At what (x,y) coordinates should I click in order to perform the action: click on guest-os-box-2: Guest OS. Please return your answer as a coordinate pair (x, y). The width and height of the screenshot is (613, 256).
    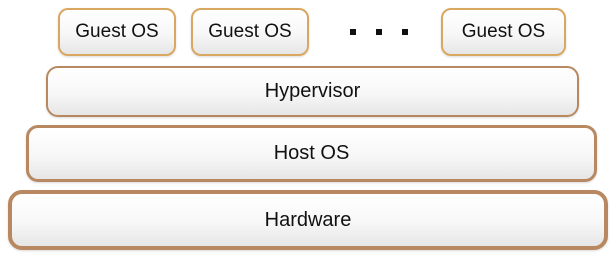
    Looking at the image, I should click on (250, 32).